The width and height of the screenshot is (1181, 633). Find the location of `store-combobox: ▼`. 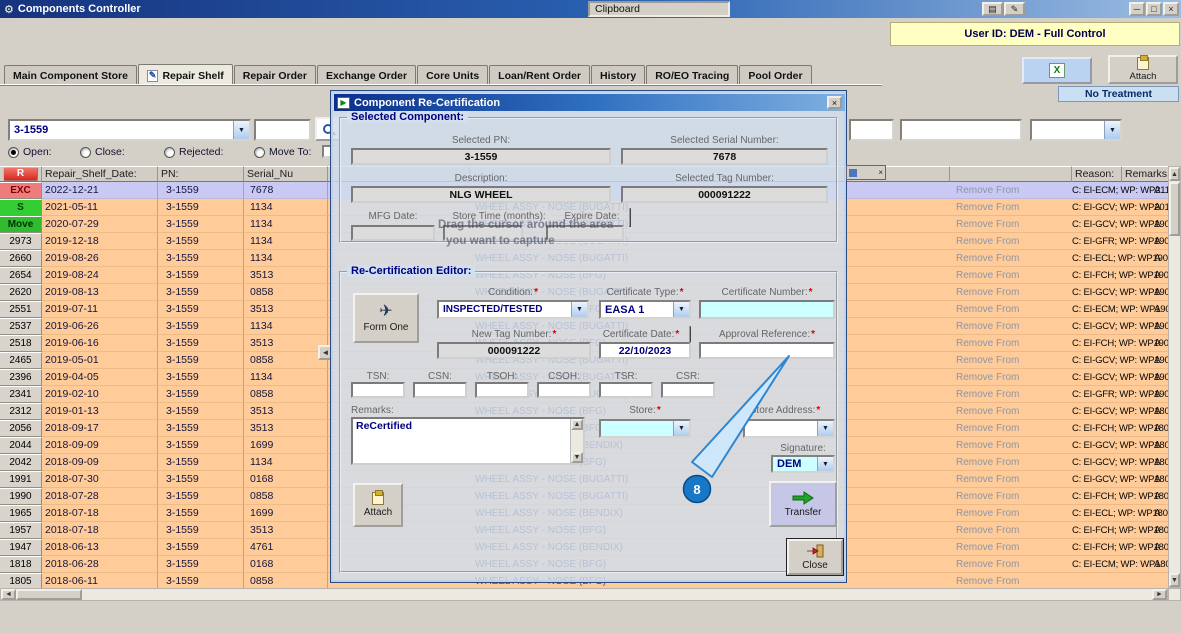

store-combobox: ▼ is located at coordinates (645, 428).